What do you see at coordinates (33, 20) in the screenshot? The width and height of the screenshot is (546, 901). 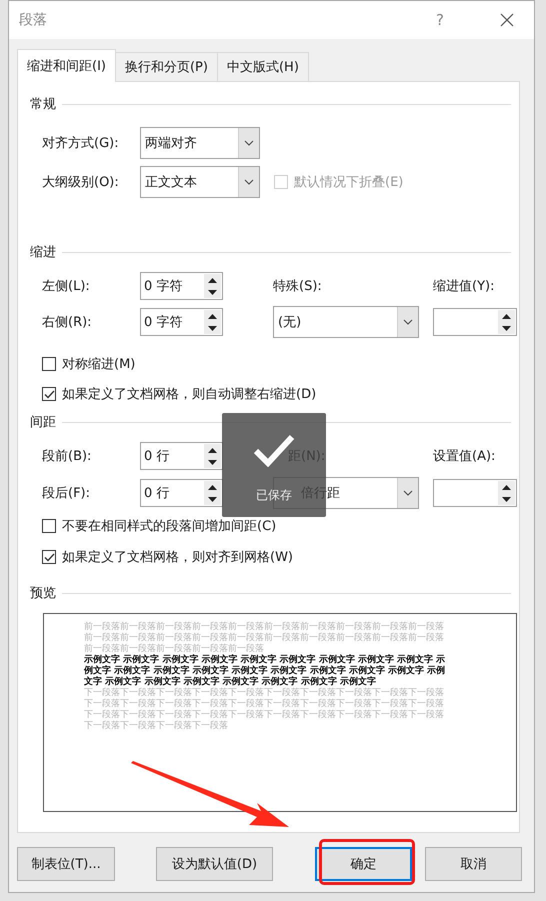 I see `window-title: 段落` at bounding box center [33, 20].